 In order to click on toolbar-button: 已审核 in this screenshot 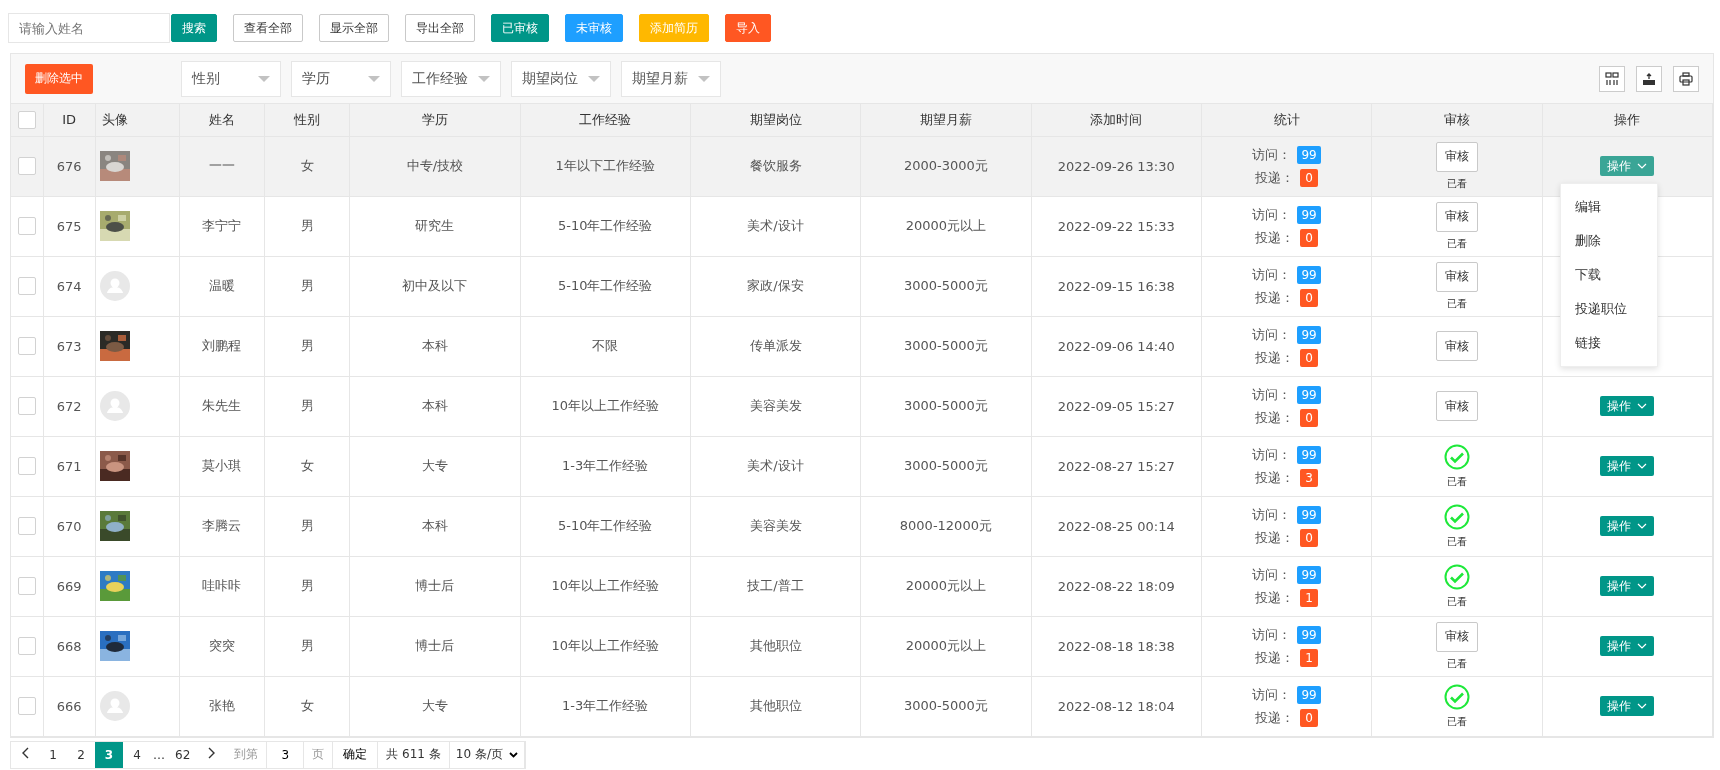, I will do `click(520, 28)`.